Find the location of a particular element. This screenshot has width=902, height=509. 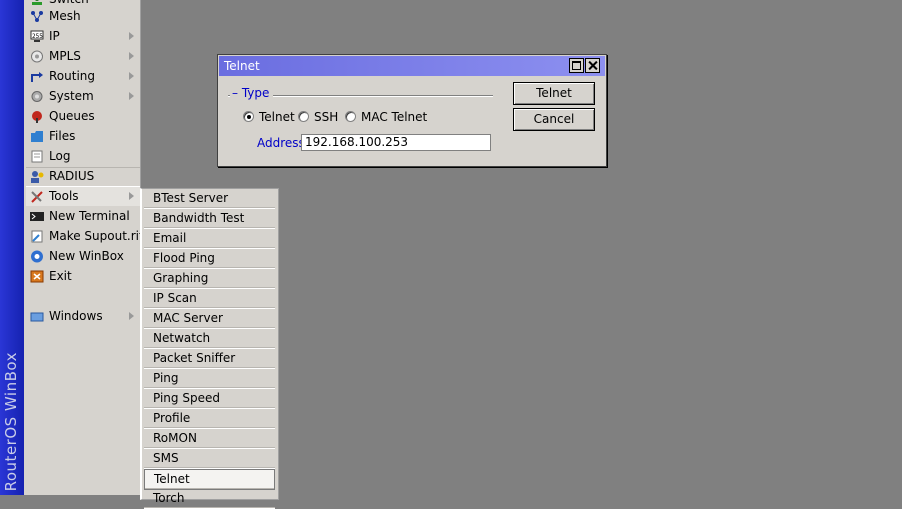

submenu-item-ip-scan: IP Scan is located at coordinates (209, 299).